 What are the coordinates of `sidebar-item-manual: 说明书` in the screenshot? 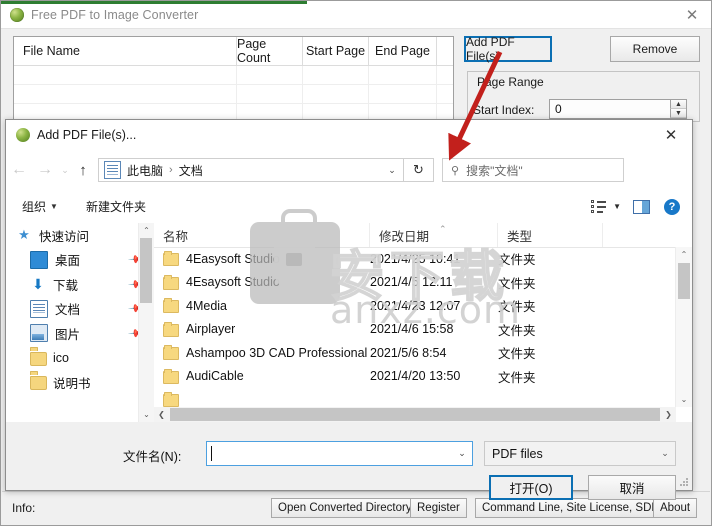 It's located at (80, 382).